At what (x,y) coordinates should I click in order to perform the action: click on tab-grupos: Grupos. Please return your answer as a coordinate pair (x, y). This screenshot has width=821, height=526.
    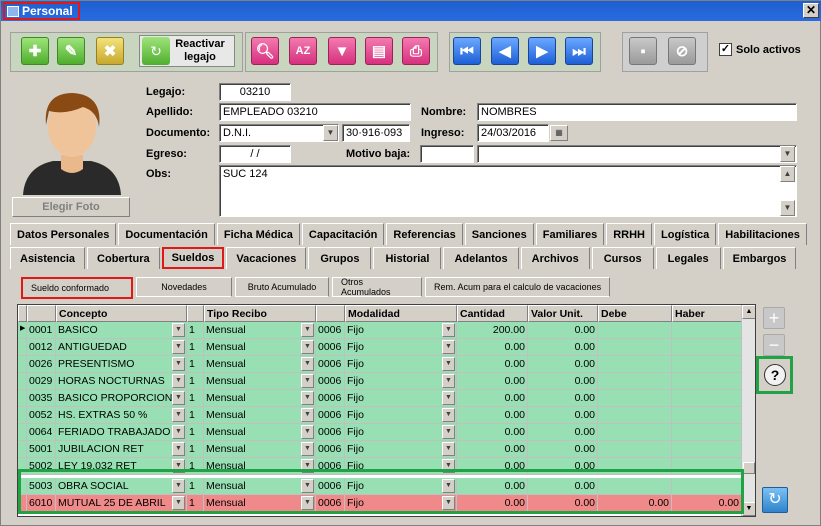
    Looking at the image, I should click on (340, 258).